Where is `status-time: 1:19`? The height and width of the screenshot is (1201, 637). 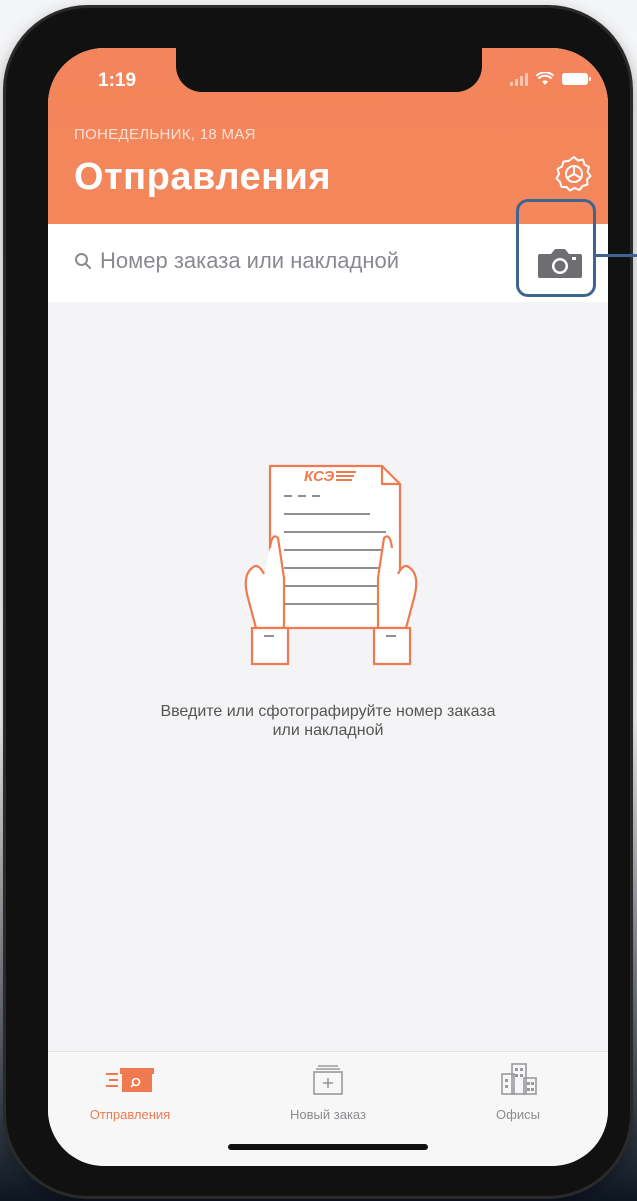 status-time: 1:19 is located at coordinates (117, 80).